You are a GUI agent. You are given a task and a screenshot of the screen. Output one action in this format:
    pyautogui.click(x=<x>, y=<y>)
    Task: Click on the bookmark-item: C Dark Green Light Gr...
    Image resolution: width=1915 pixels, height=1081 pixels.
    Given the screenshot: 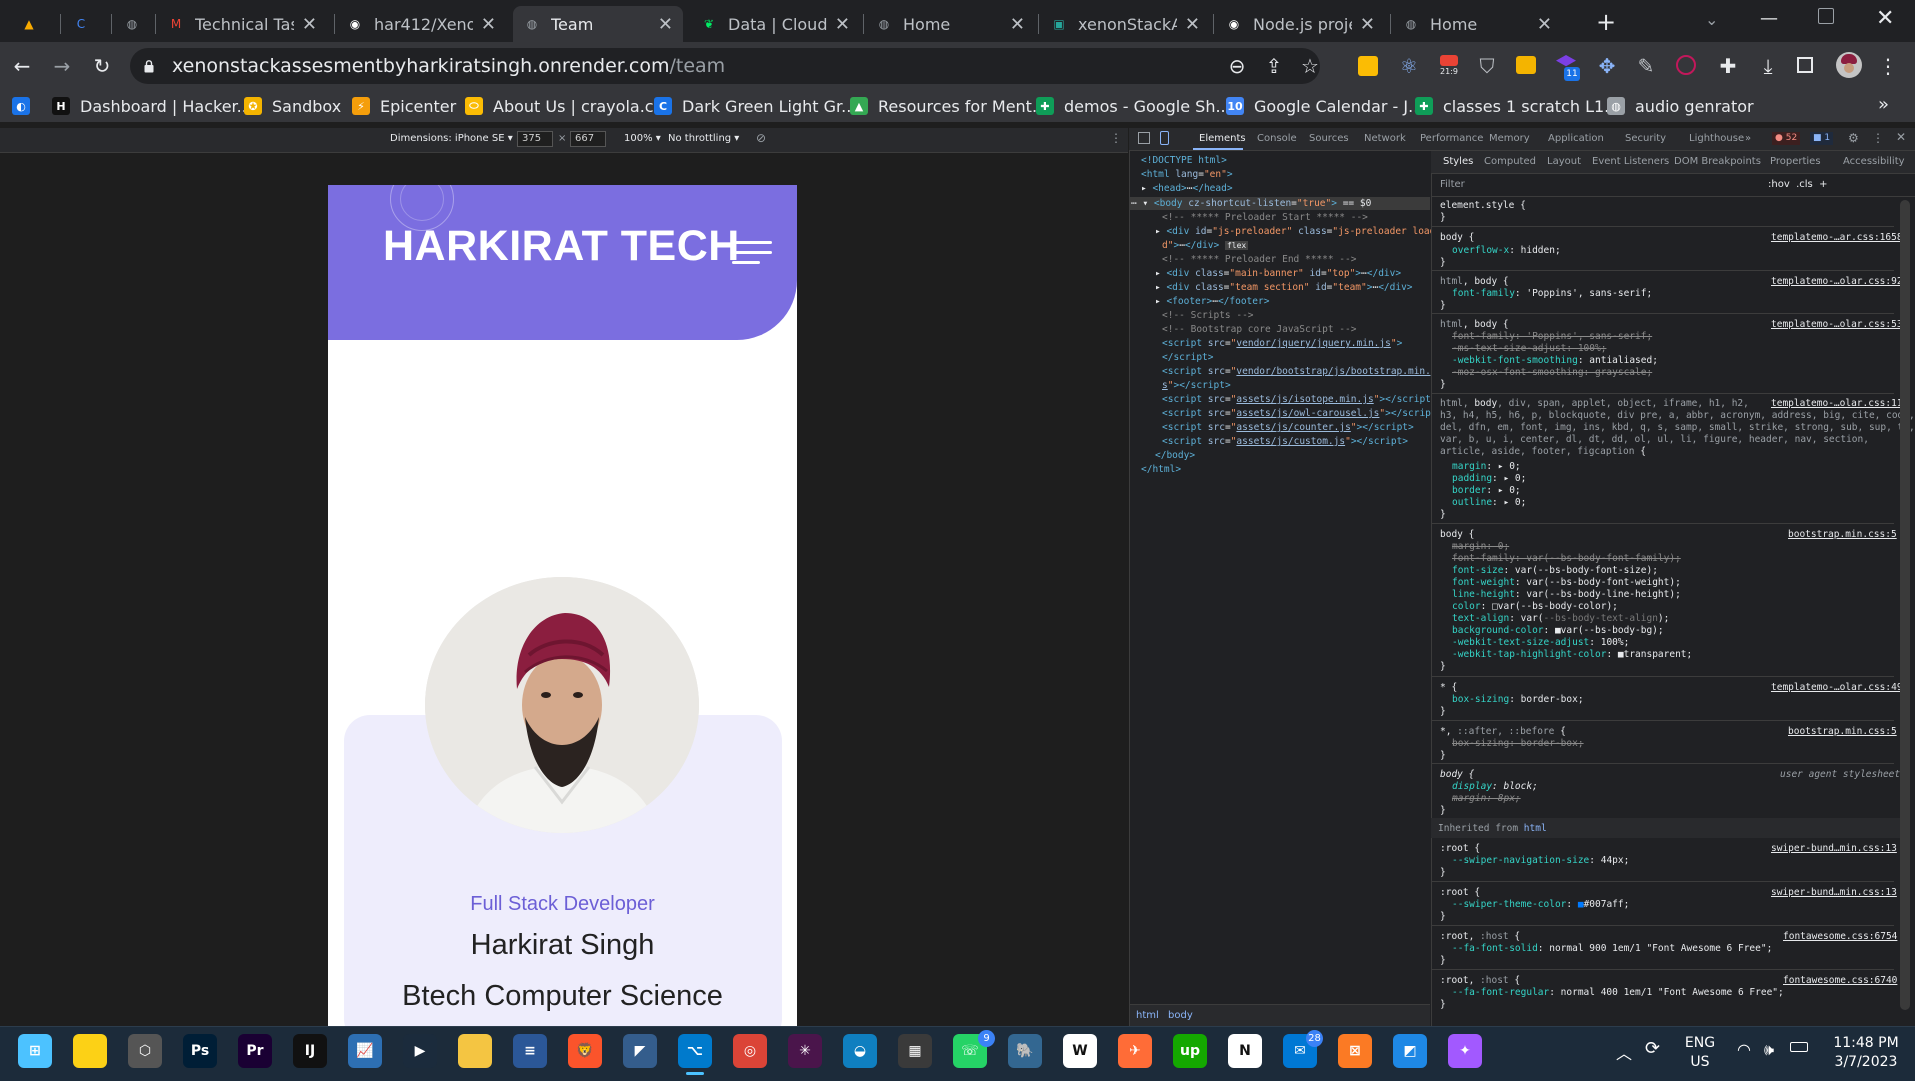 What is the action you would take?
    pyautogui.click(x=755, y=106)
    